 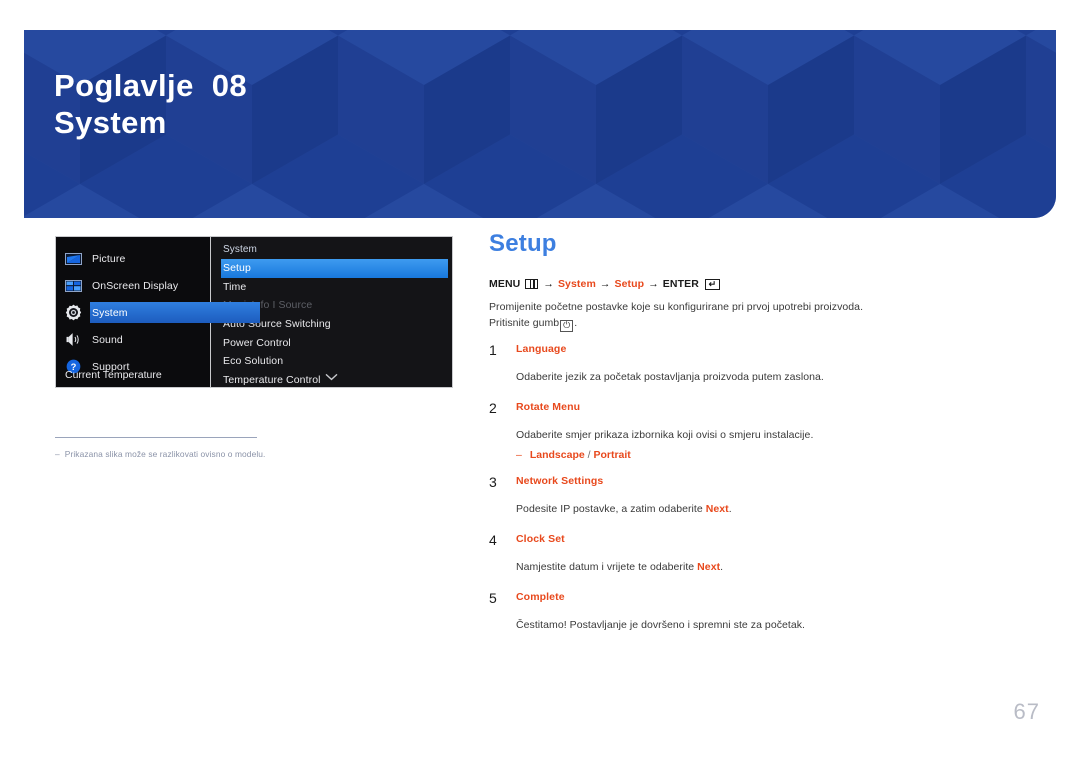 I want to click on osd-menu-item-label: Sound, so click(x=107, y=339).